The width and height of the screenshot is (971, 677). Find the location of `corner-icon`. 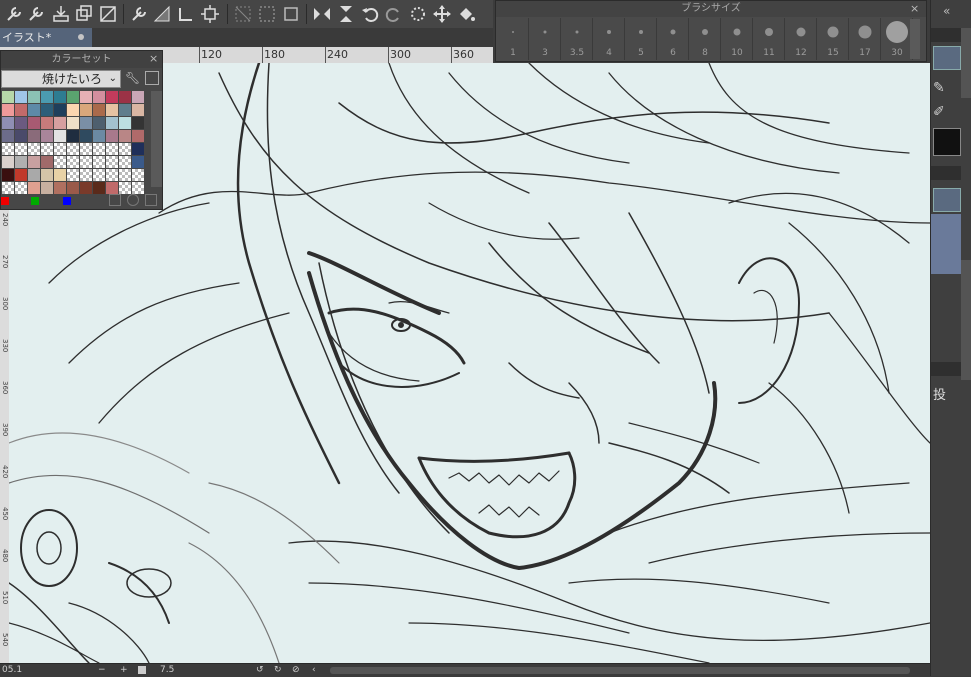

corner-icon is located at coordinates (186, 14).